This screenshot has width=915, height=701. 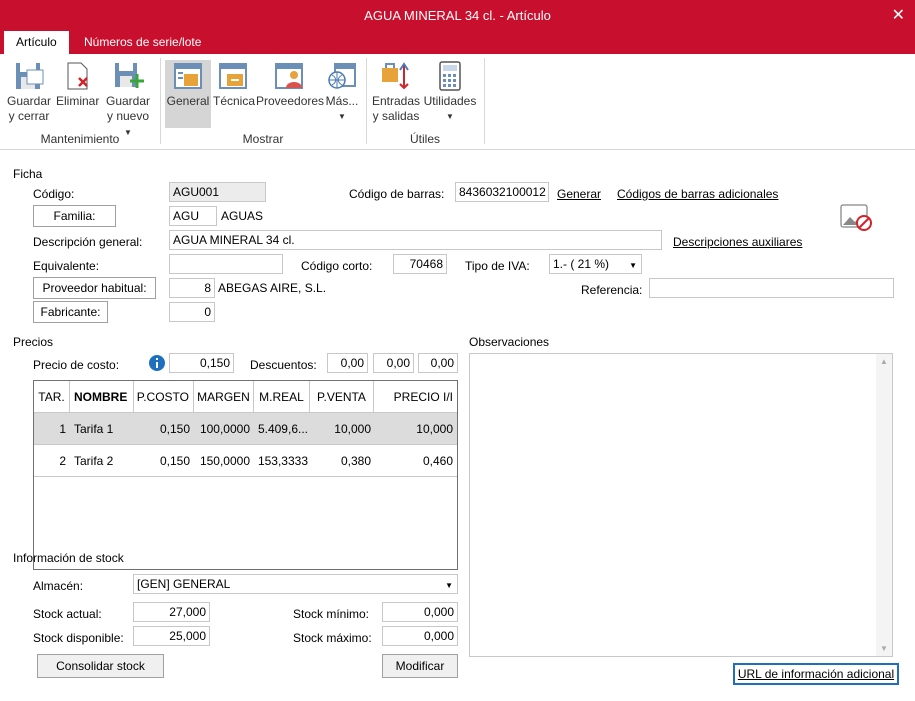 I want to click on entradas-salidas-icon, so click(x=396, y=76).